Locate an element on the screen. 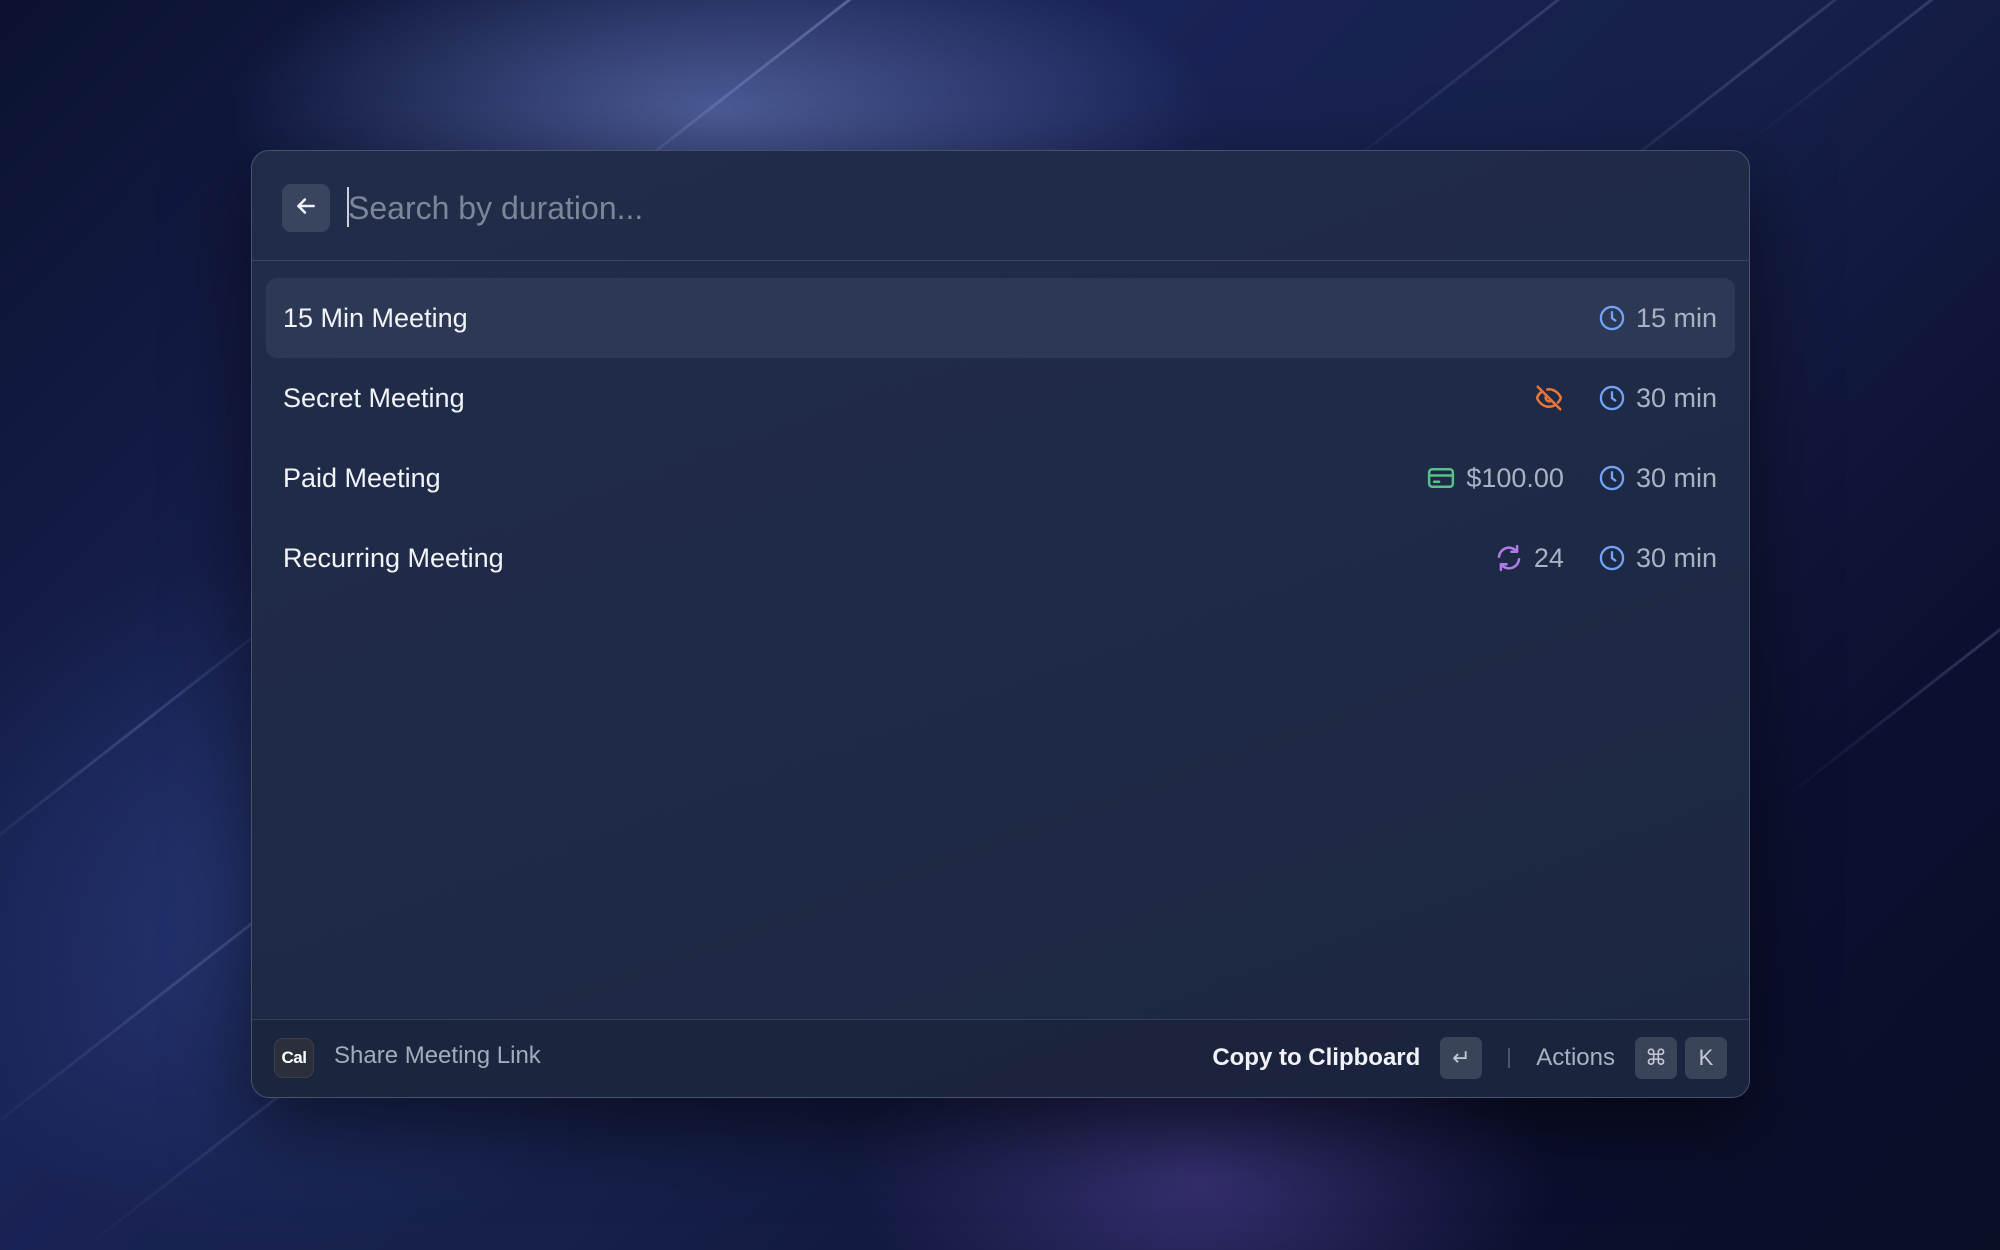 The width and height of the screenshot is (2000, 1250). action-bar-actions: Copy to Clipboard ↵ Actions ⌘ K is located at coordinates (1469, 1058).